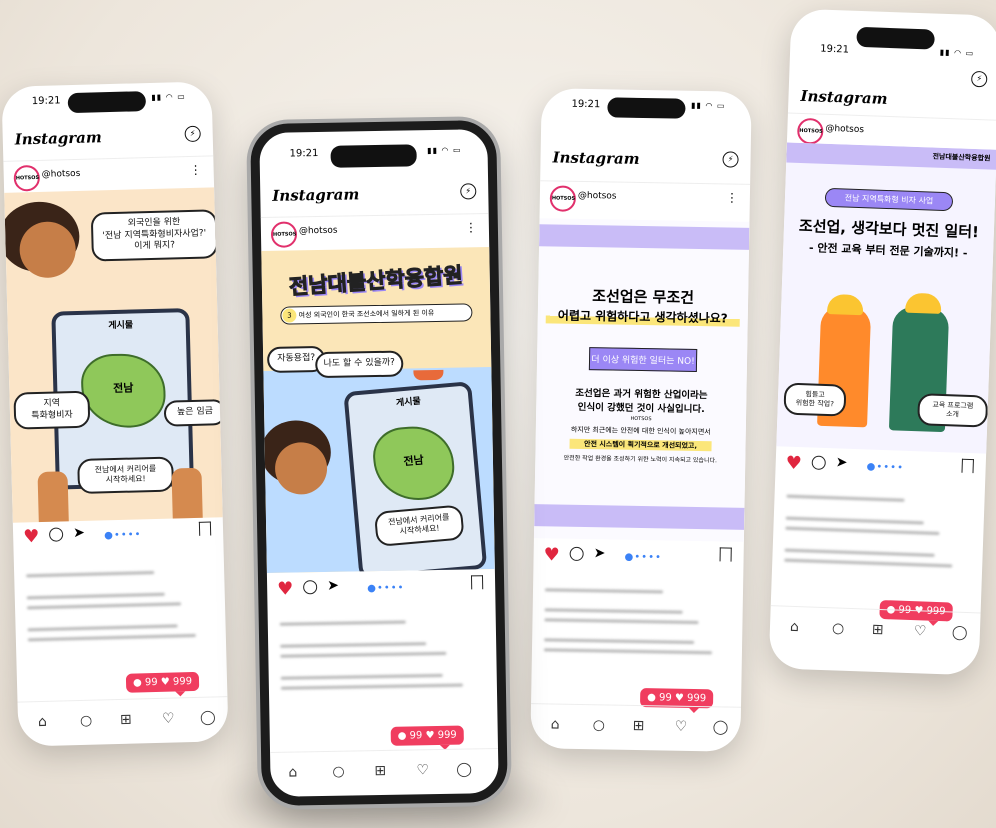 The width and height of the screenshot is (996, 828). I want to click on headline-1: 조선업, 생각보다 멋진 일터!, so click(889, 229).